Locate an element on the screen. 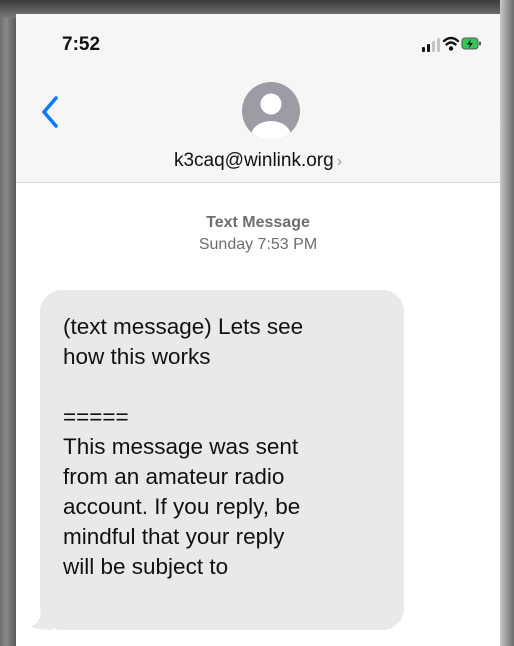 Image resolution: width=514 pixels, height=646 pixels. battery-charging-icon is located at coordinates (471, 43).